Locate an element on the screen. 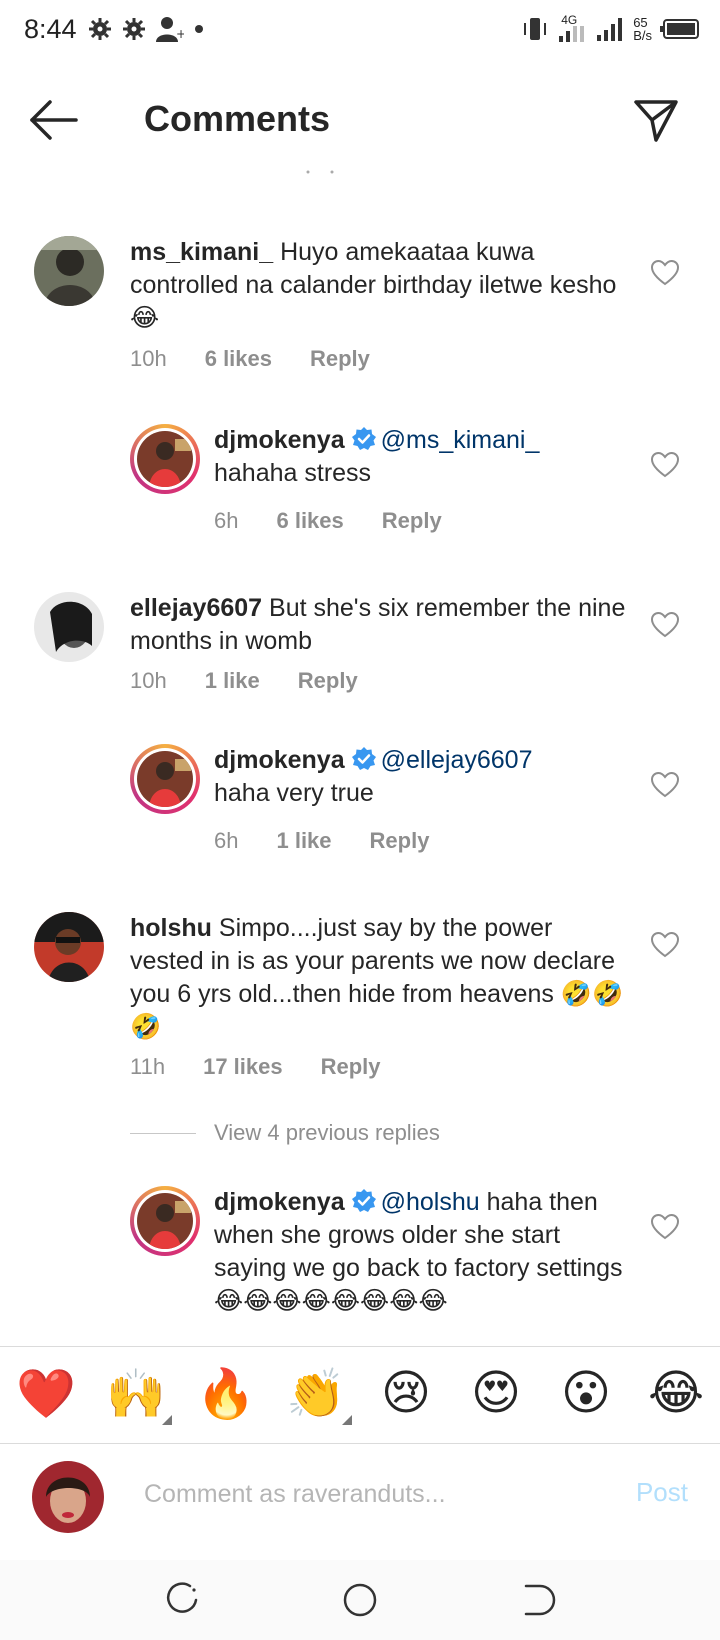 The width and height of the screenshot is (720, 1640). back-nav-icon is located at coordinates (538, 1600).